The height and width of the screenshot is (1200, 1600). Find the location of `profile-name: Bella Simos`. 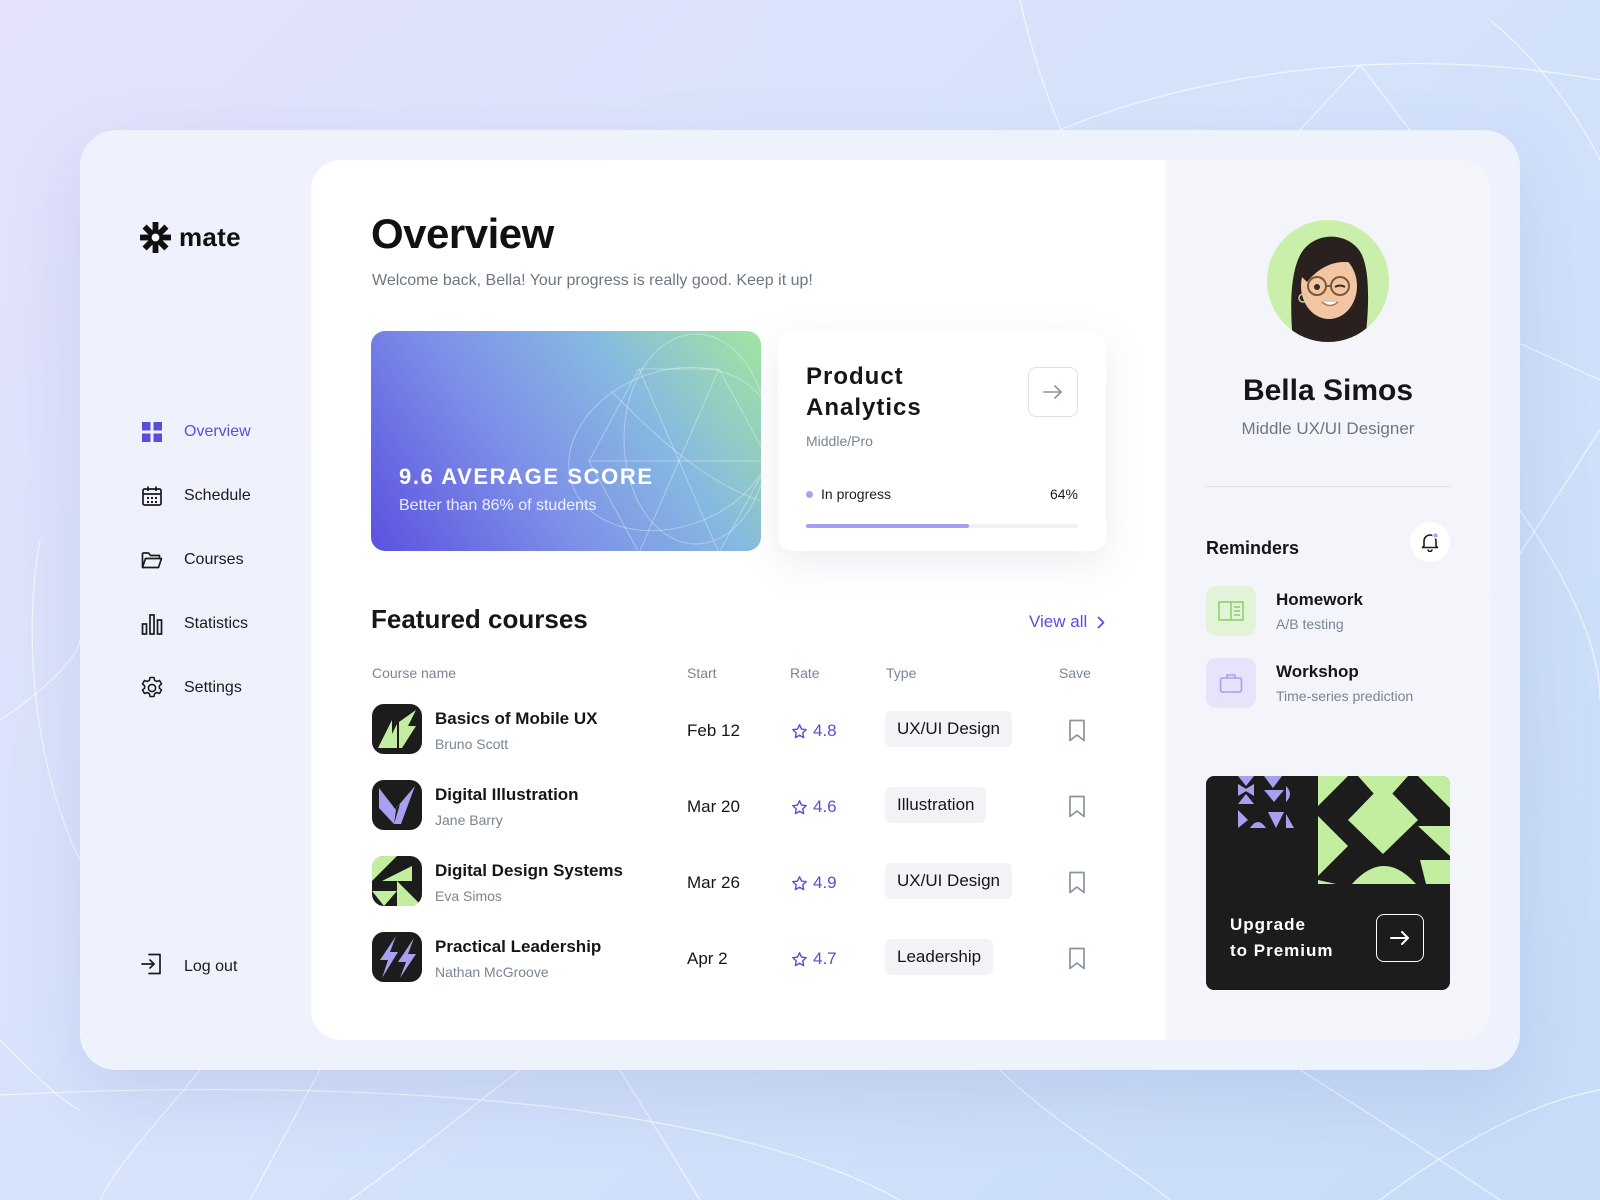

profile-name: Bella Simos is located at coordinates (1328, 390).